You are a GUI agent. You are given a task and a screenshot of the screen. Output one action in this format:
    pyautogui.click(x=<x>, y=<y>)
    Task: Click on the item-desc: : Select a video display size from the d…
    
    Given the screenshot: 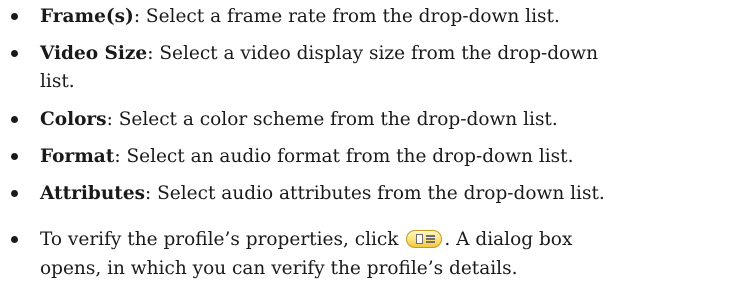 What is the action you would take?
    pyautogui.click(x=373, y=53)
    